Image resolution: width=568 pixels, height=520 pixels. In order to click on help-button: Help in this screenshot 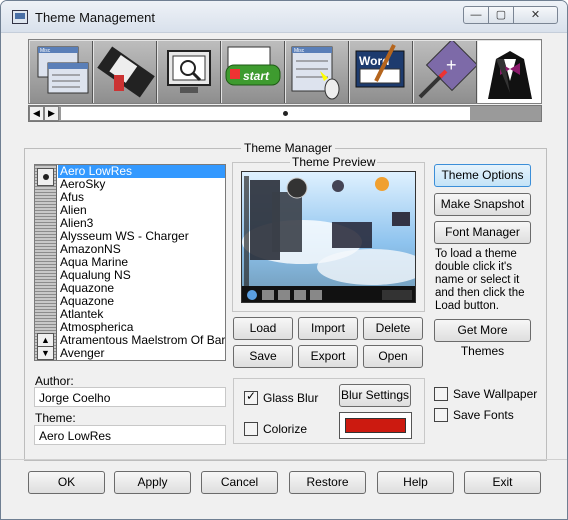, I will do `click(415, 482)`.